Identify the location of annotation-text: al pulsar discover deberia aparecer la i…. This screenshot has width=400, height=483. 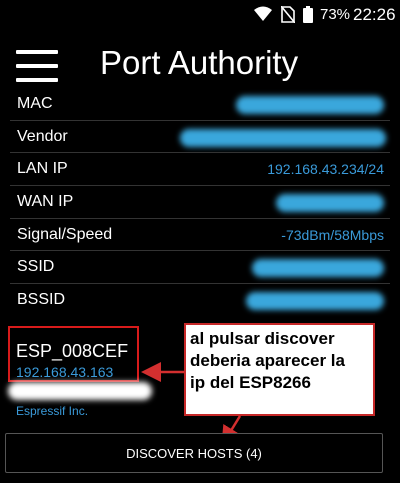
(280, 361).